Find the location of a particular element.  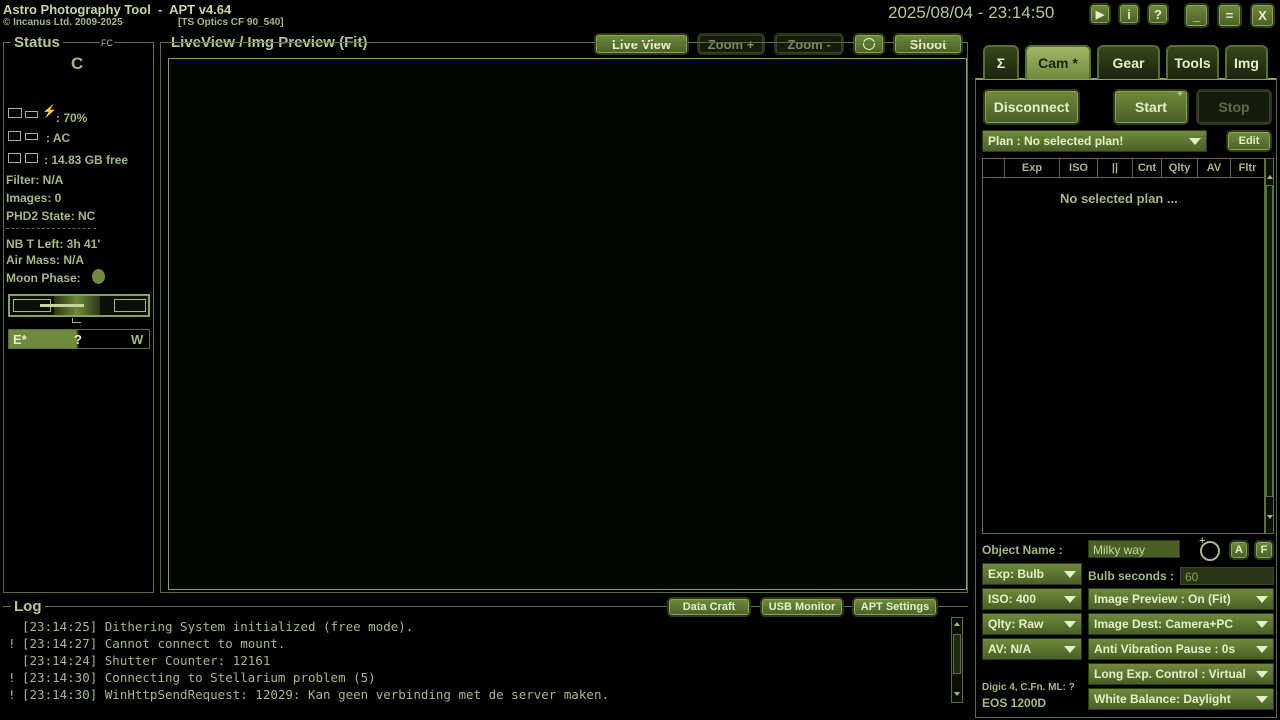

moon-phase-label: Moon Phase: is located at coordinates (43, 278).